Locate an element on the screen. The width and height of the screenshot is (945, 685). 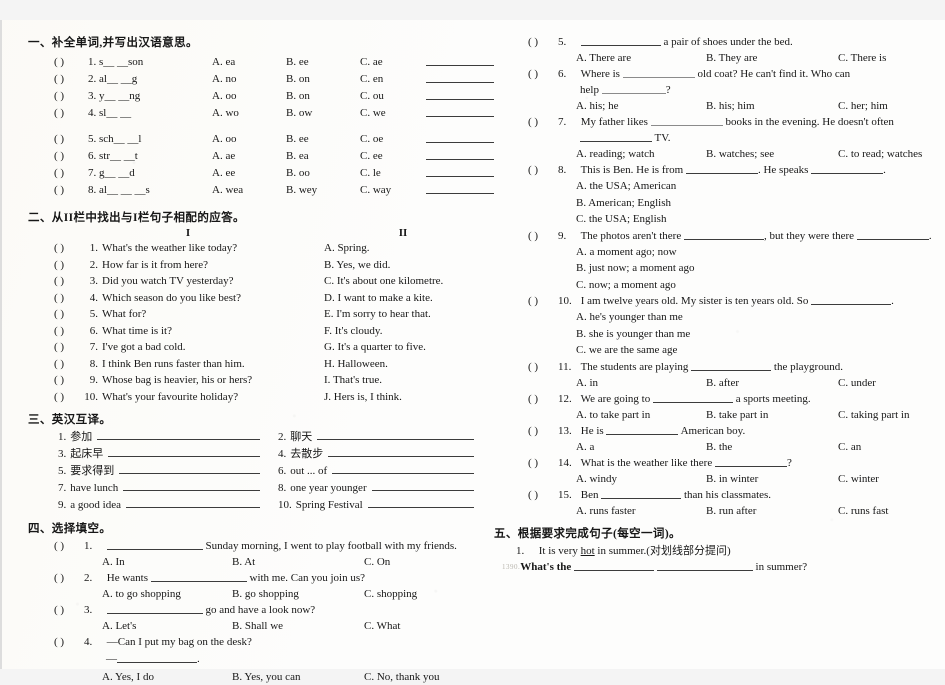
answer-line: —. is located at coordinates (256, 659).